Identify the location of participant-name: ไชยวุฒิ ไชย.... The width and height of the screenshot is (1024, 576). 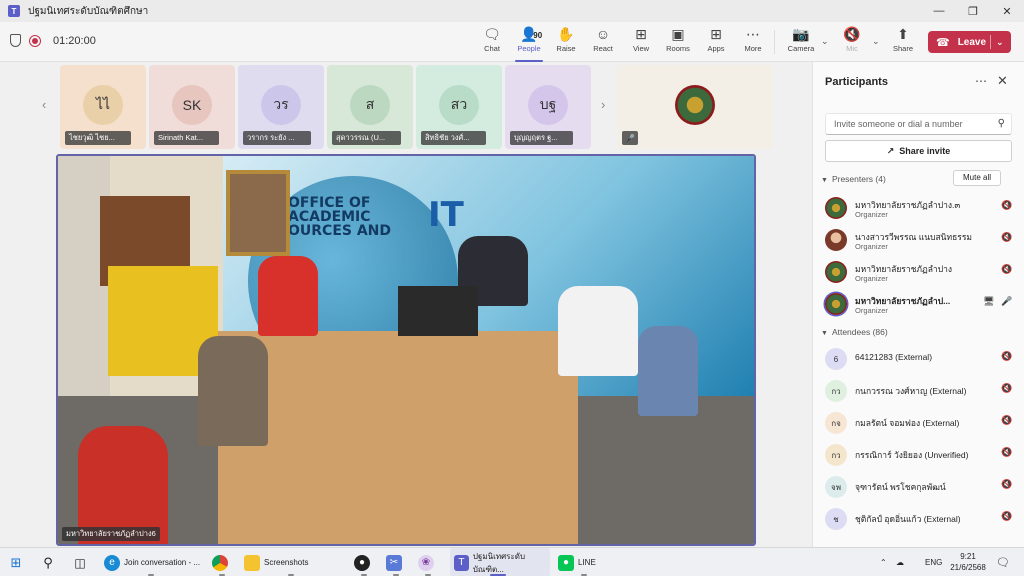
(98, 138).